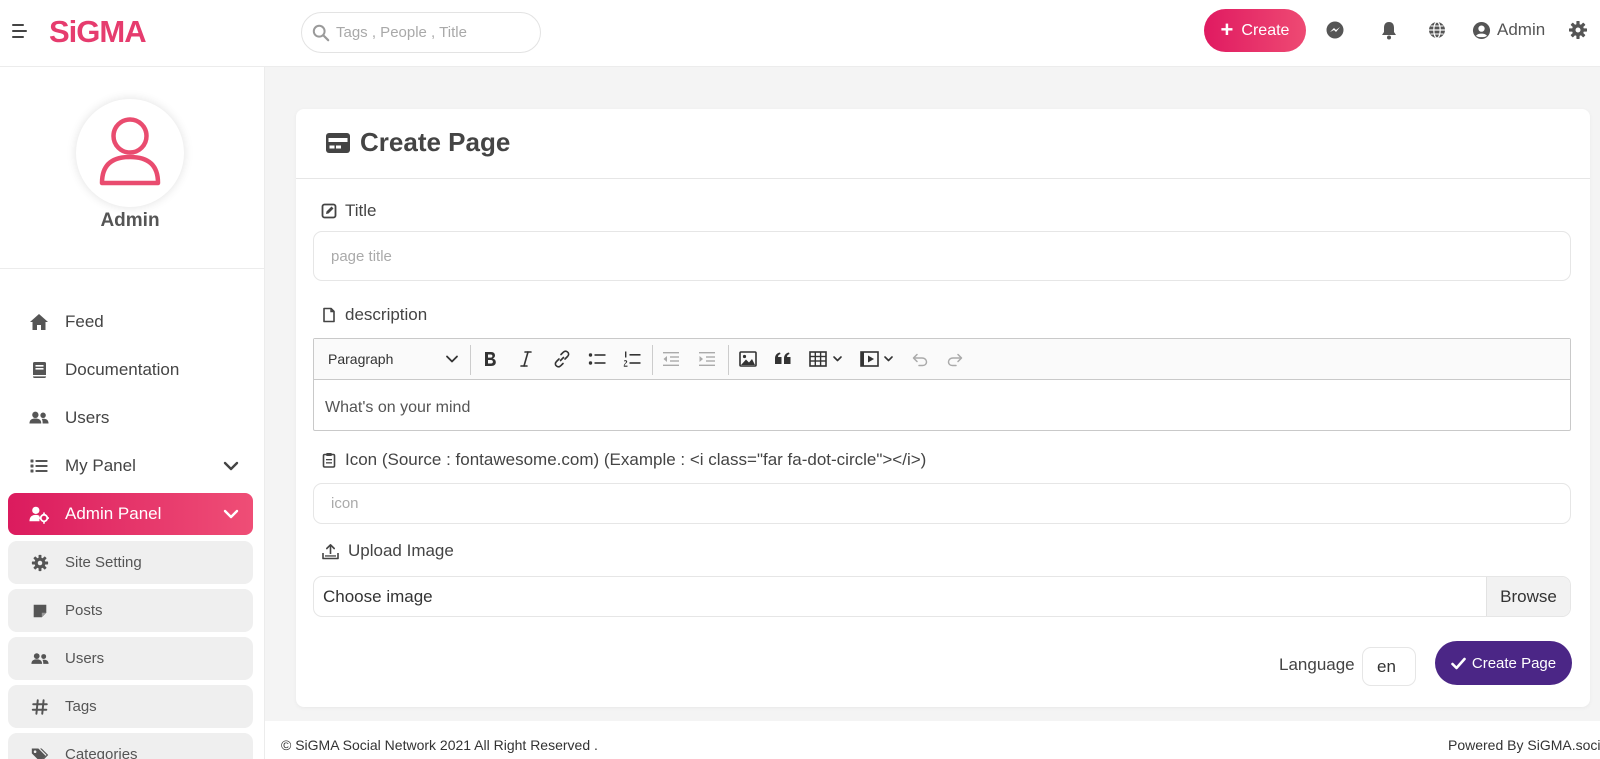  What do you see at coordinates (942, 384) in the screenshot?
I see `rich-text-editor: Paragraph What's on your mind` at bounding box center [942, 384].